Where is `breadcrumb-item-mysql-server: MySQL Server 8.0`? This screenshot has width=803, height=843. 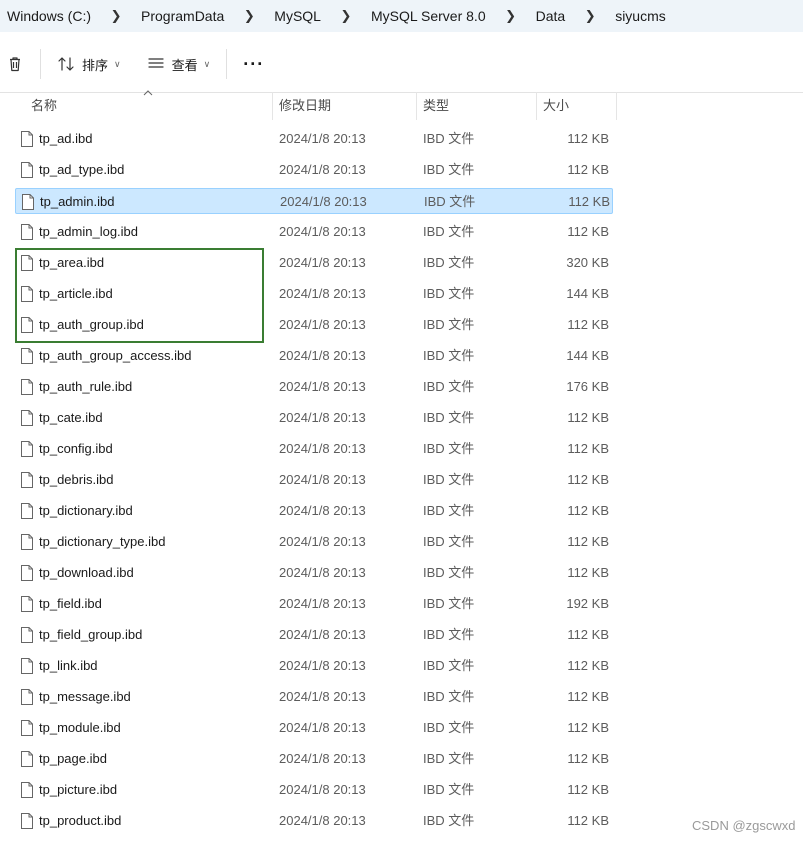 breadcrumb-item-mysql-server: MySQL Server 8.0 is located at coordinates (428, 16).